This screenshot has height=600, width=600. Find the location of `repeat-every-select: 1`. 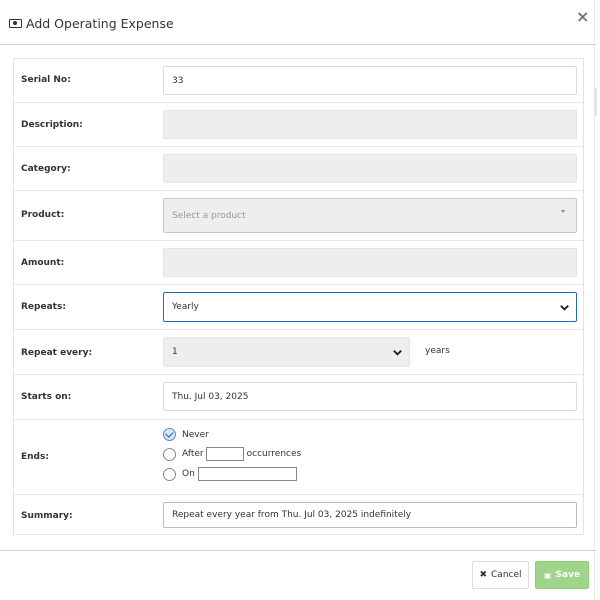

repeat-every-select: 1 is located at coordinates (286, 352).